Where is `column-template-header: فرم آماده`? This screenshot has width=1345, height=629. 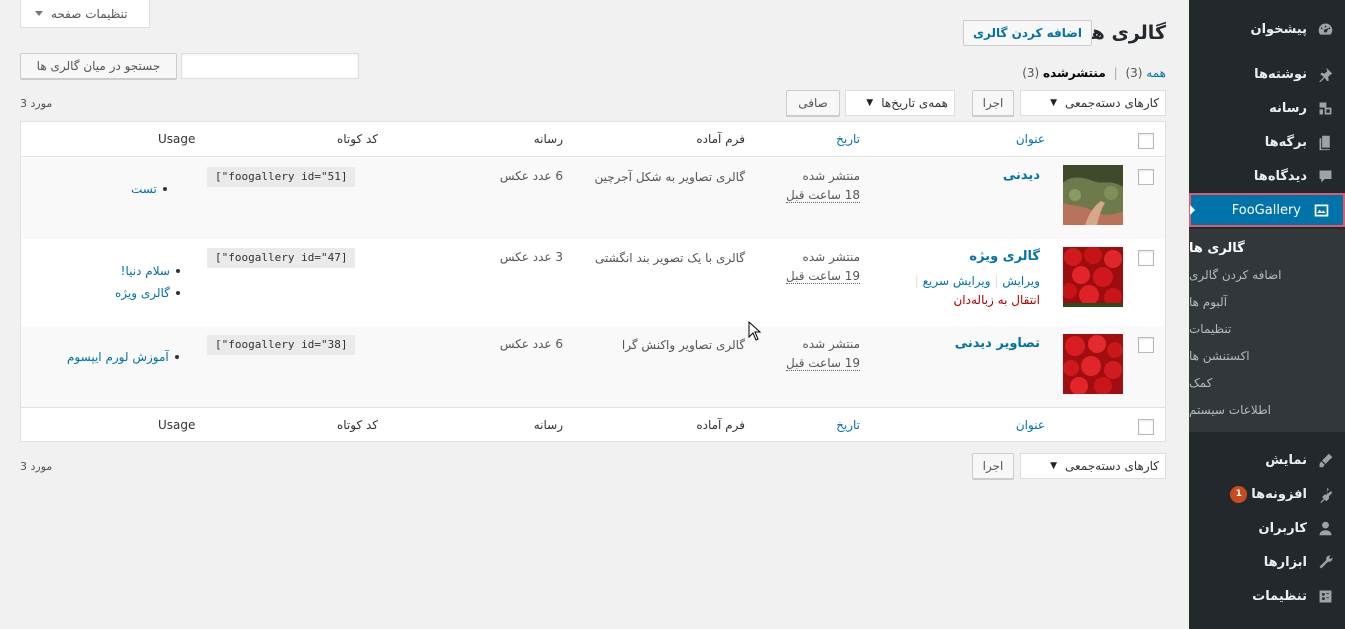
column-template-header: فرم آماده is located at coordinates (720, 139).